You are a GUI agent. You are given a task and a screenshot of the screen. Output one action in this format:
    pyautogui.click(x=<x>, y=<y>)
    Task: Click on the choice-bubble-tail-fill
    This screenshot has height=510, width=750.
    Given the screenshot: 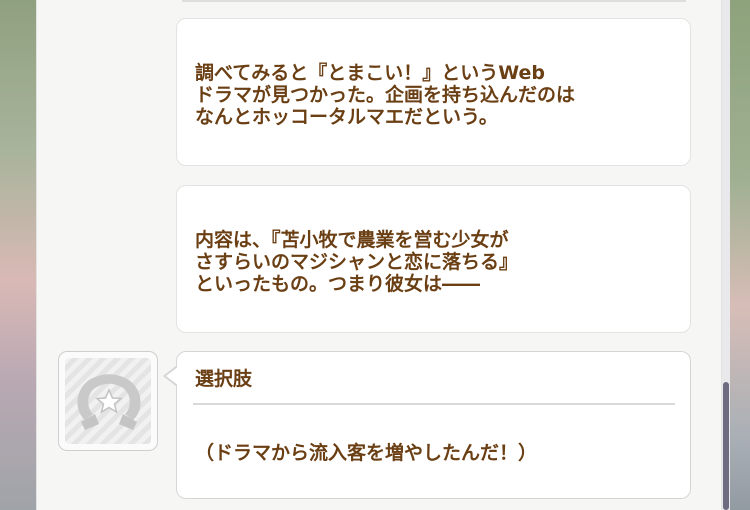 What is the action you would take?
    pyautogui.click(x=172, y=376)
    